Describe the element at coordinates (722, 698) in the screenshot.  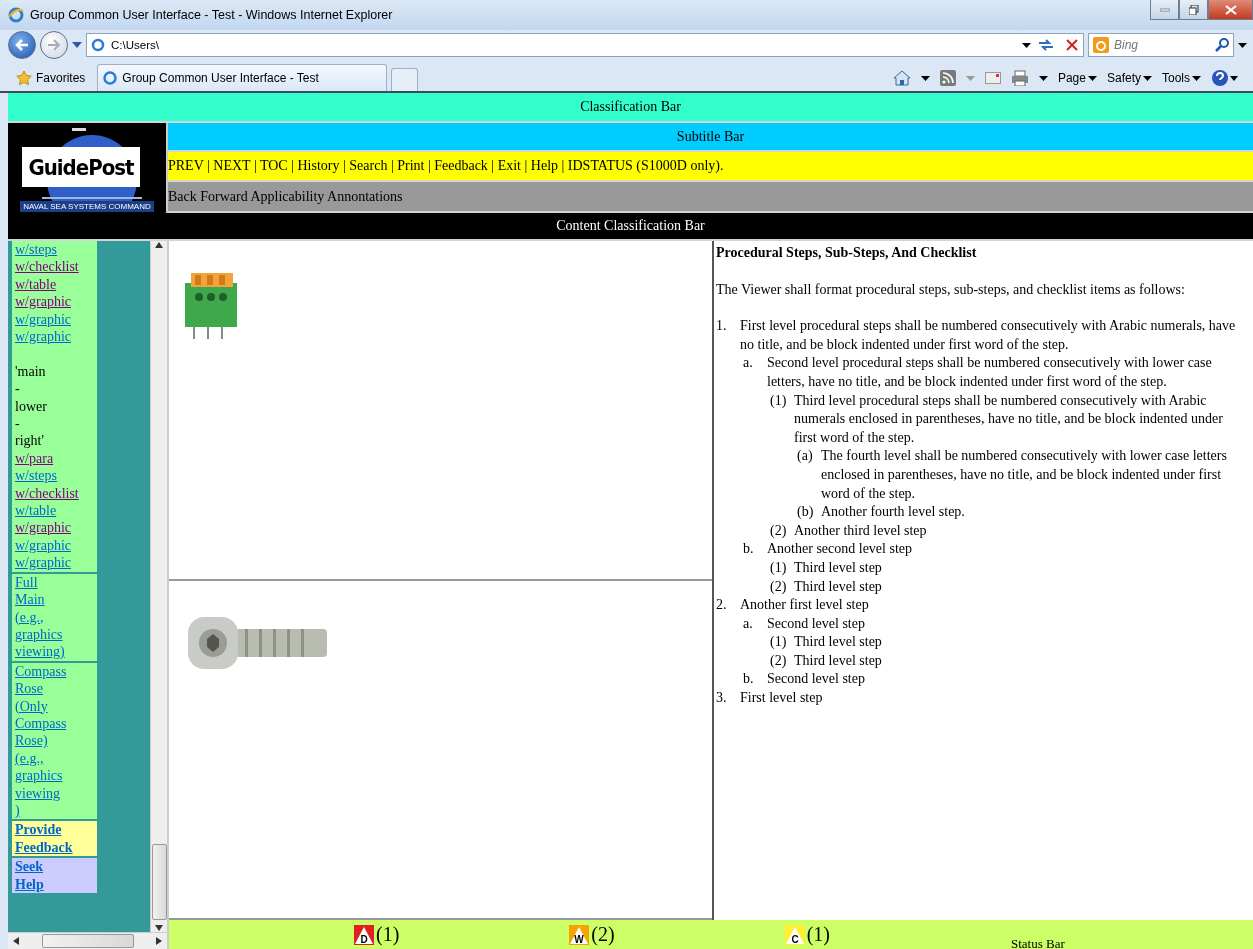
I see `step-number: 3.` at that location.